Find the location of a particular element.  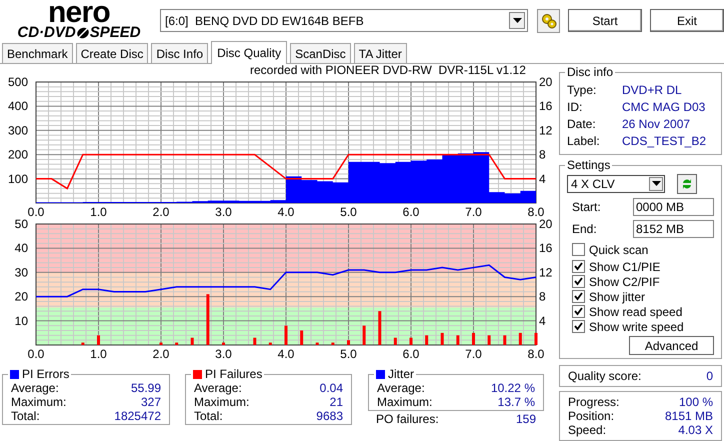

field-label: Start: is located at coordinates (587, 207).